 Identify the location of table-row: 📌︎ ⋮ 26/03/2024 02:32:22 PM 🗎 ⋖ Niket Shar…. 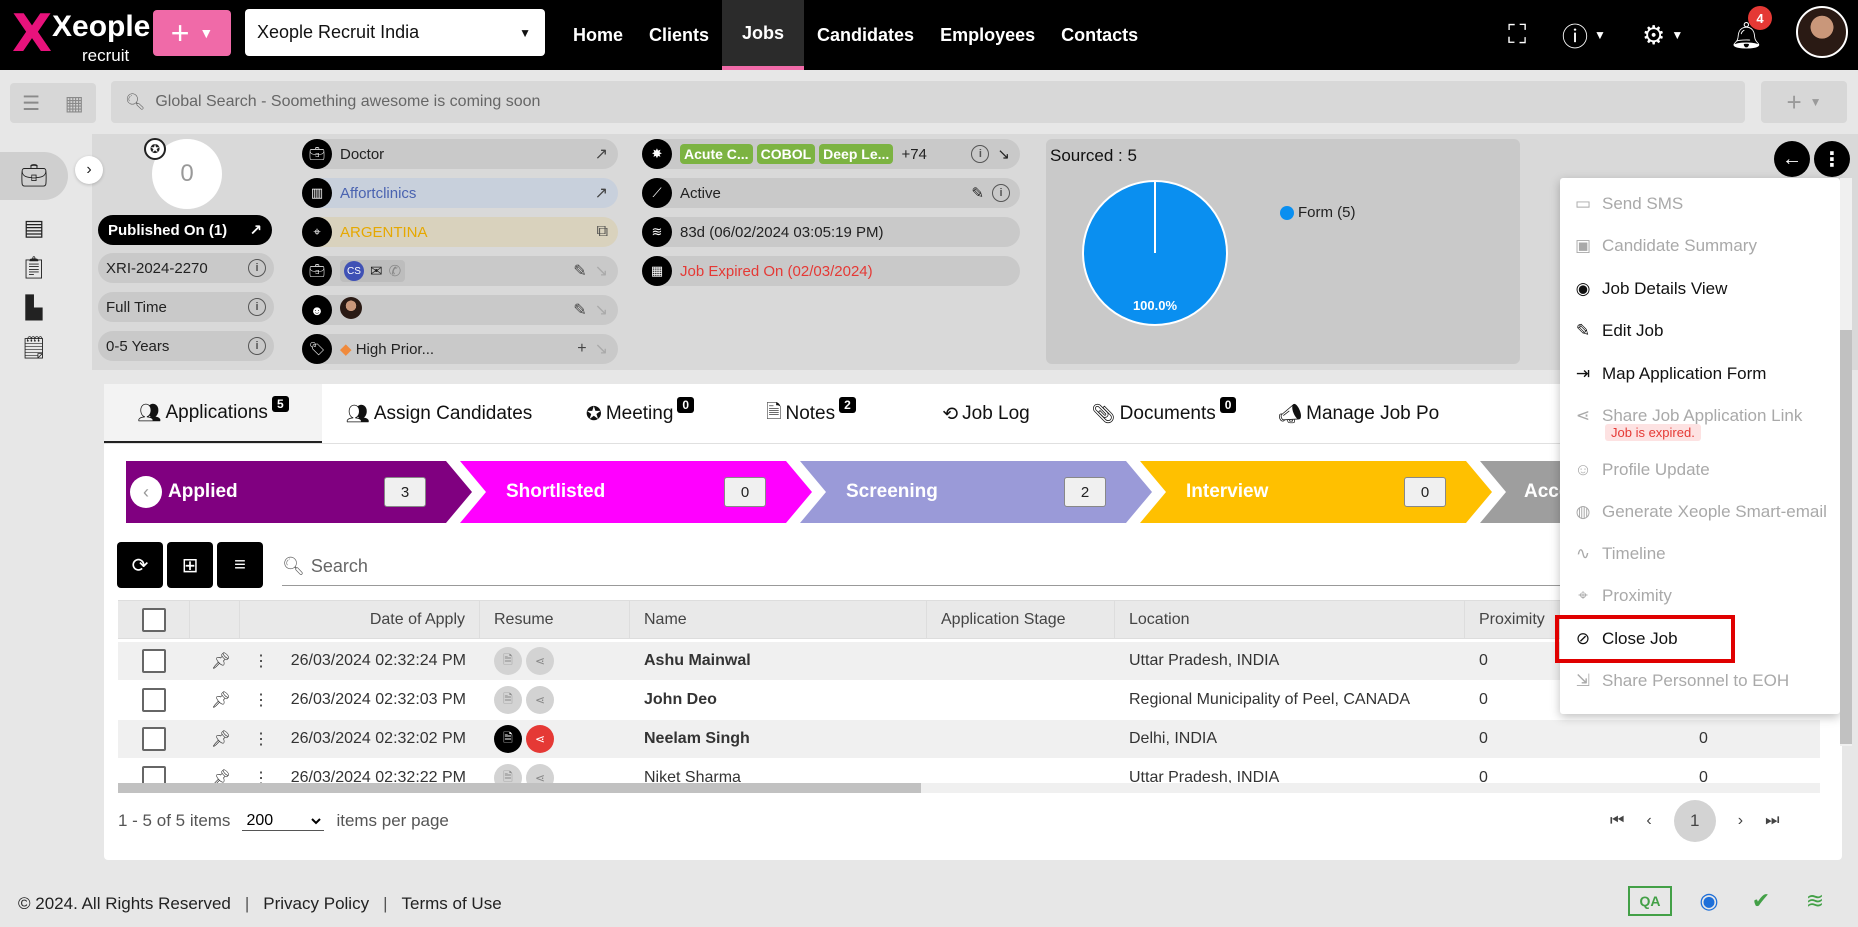
(969, 771).